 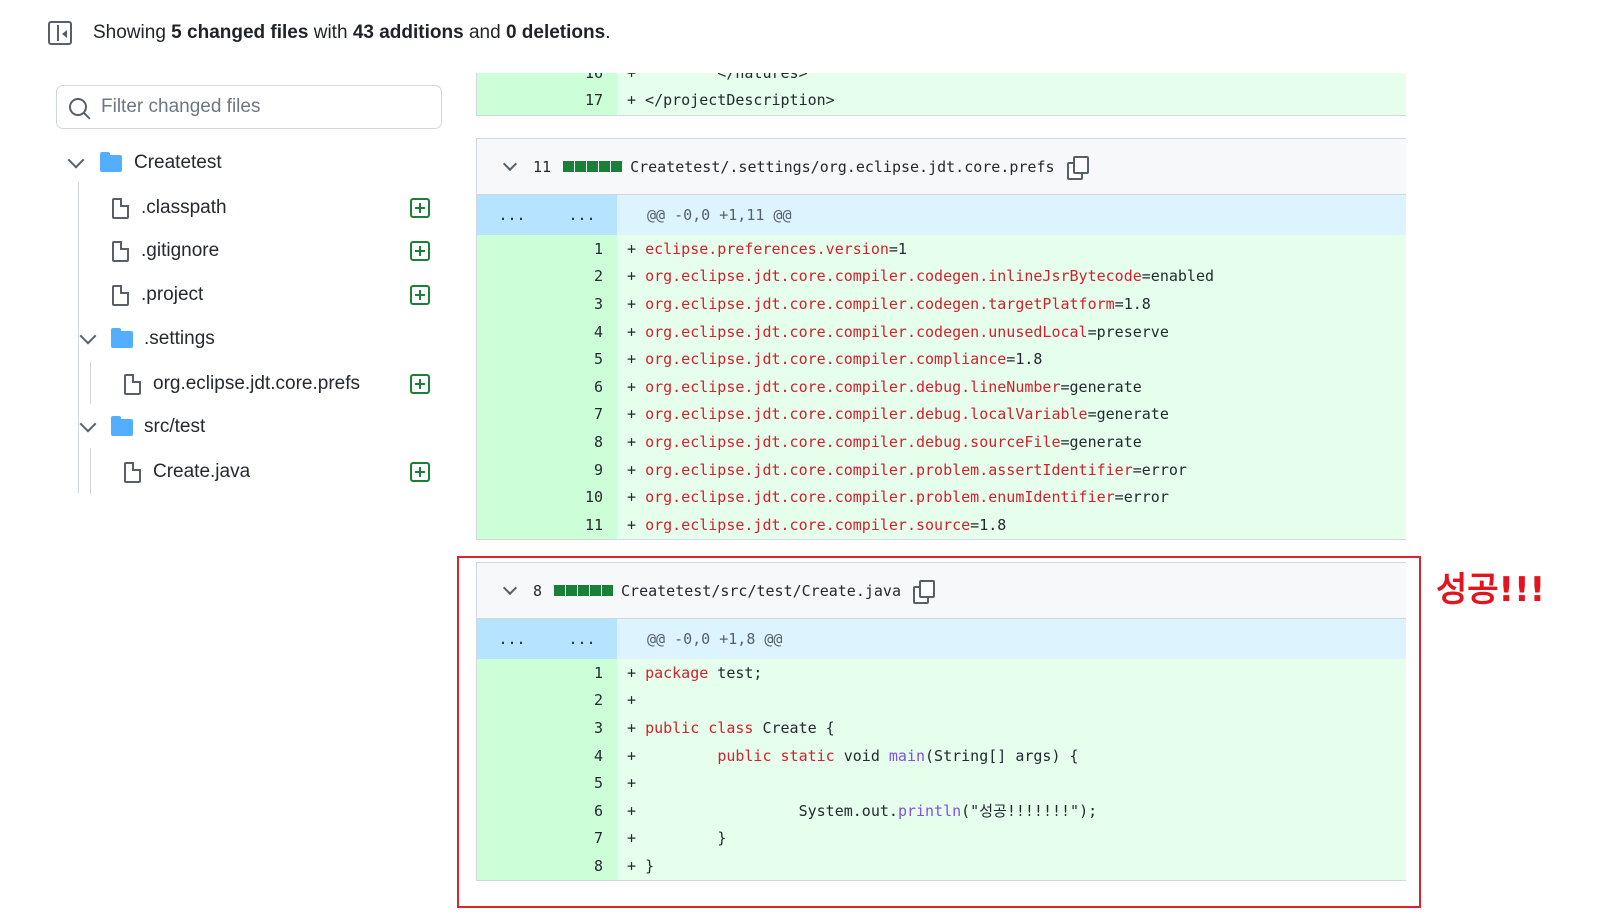 What do you see at coordinates (547, 276) in the screenshot?
I see `line-number: 2` at bounding box center [547, 276].